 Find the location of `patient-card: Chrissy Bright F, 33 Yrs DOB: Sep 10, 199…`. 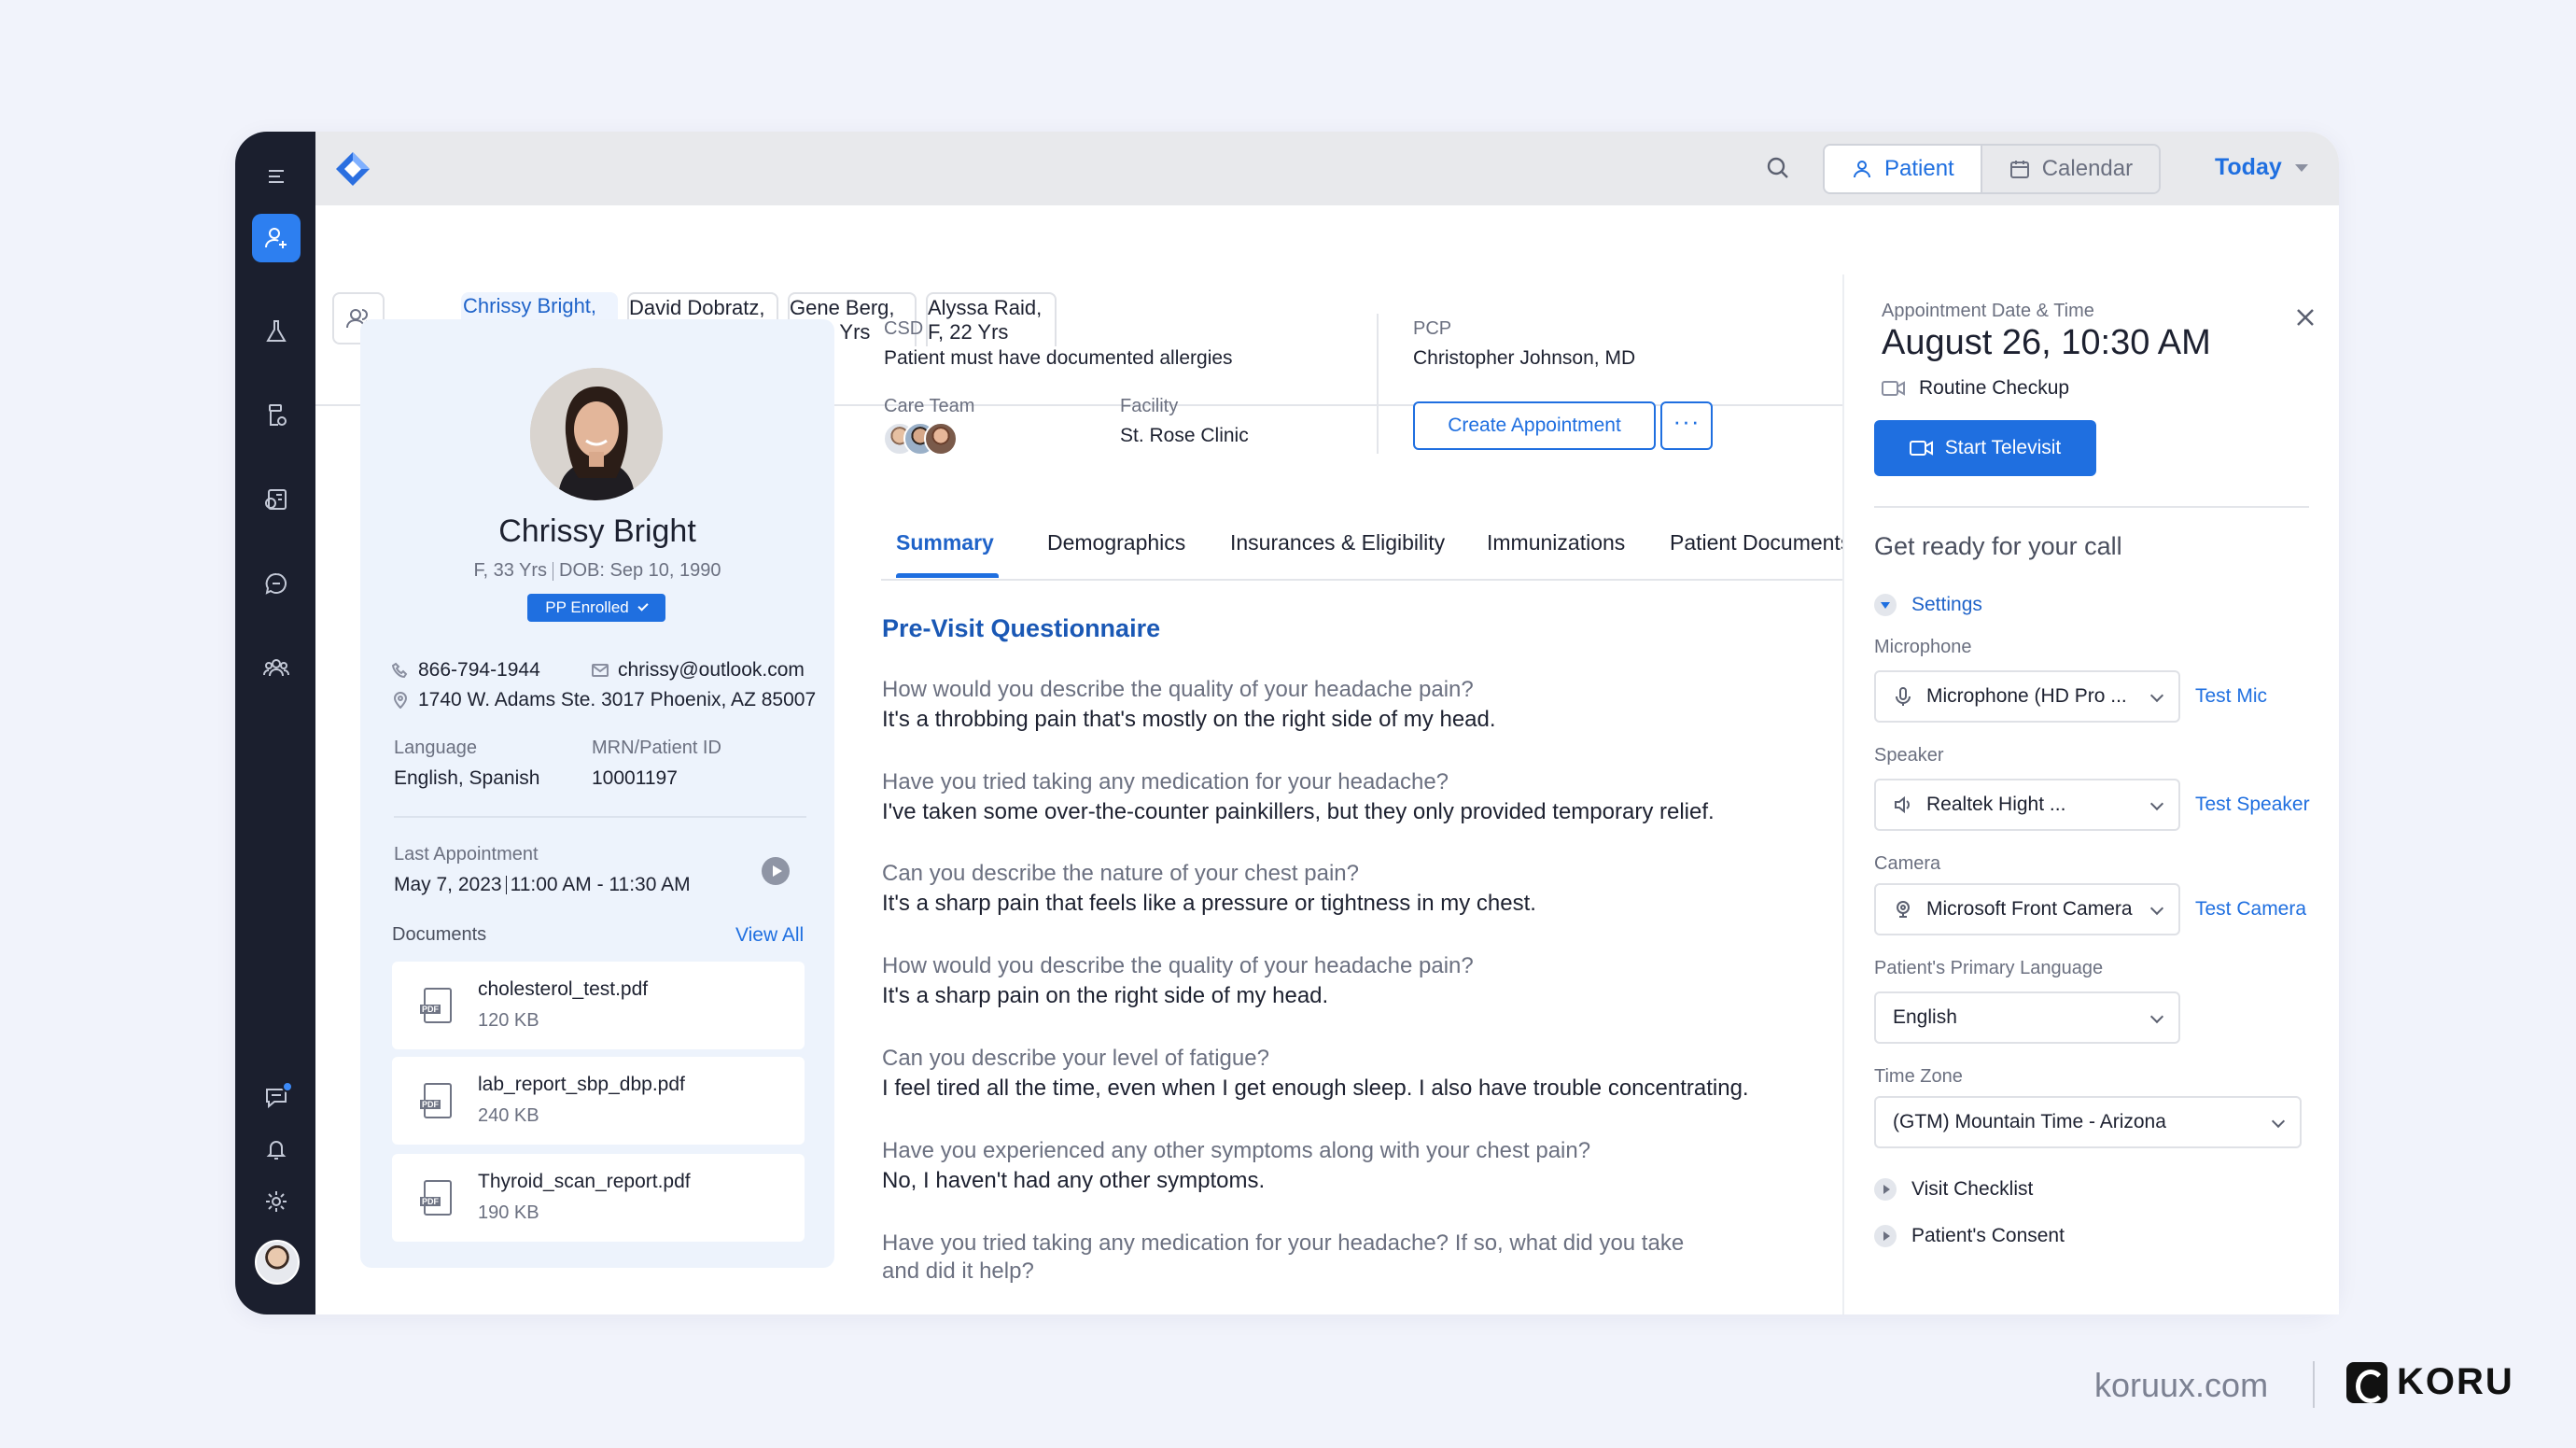

patient-card: Chrissy Bright F, 33 Yrs DOB: Sep 10, 199… is located at coordinates (597, 793).